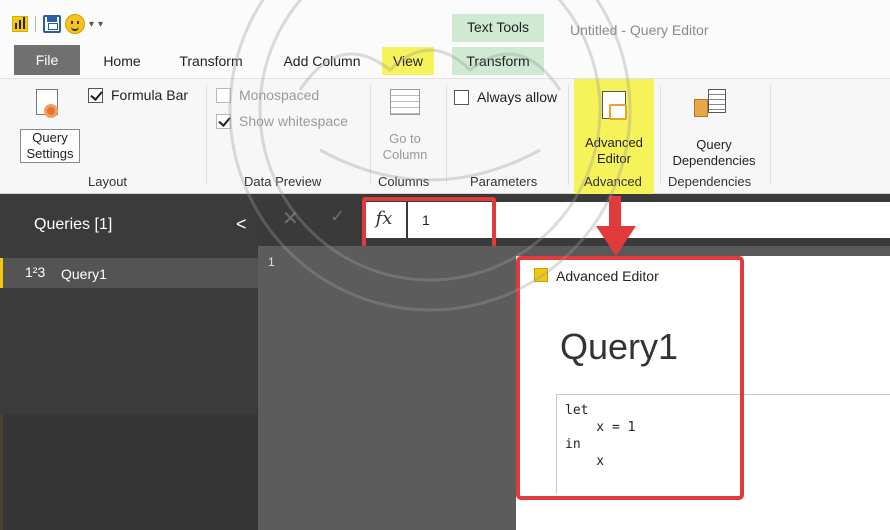 The width and height of the screenshot is (890, 530). I want to click on monospaced-toggle: Monospaced, so click(267, 95).